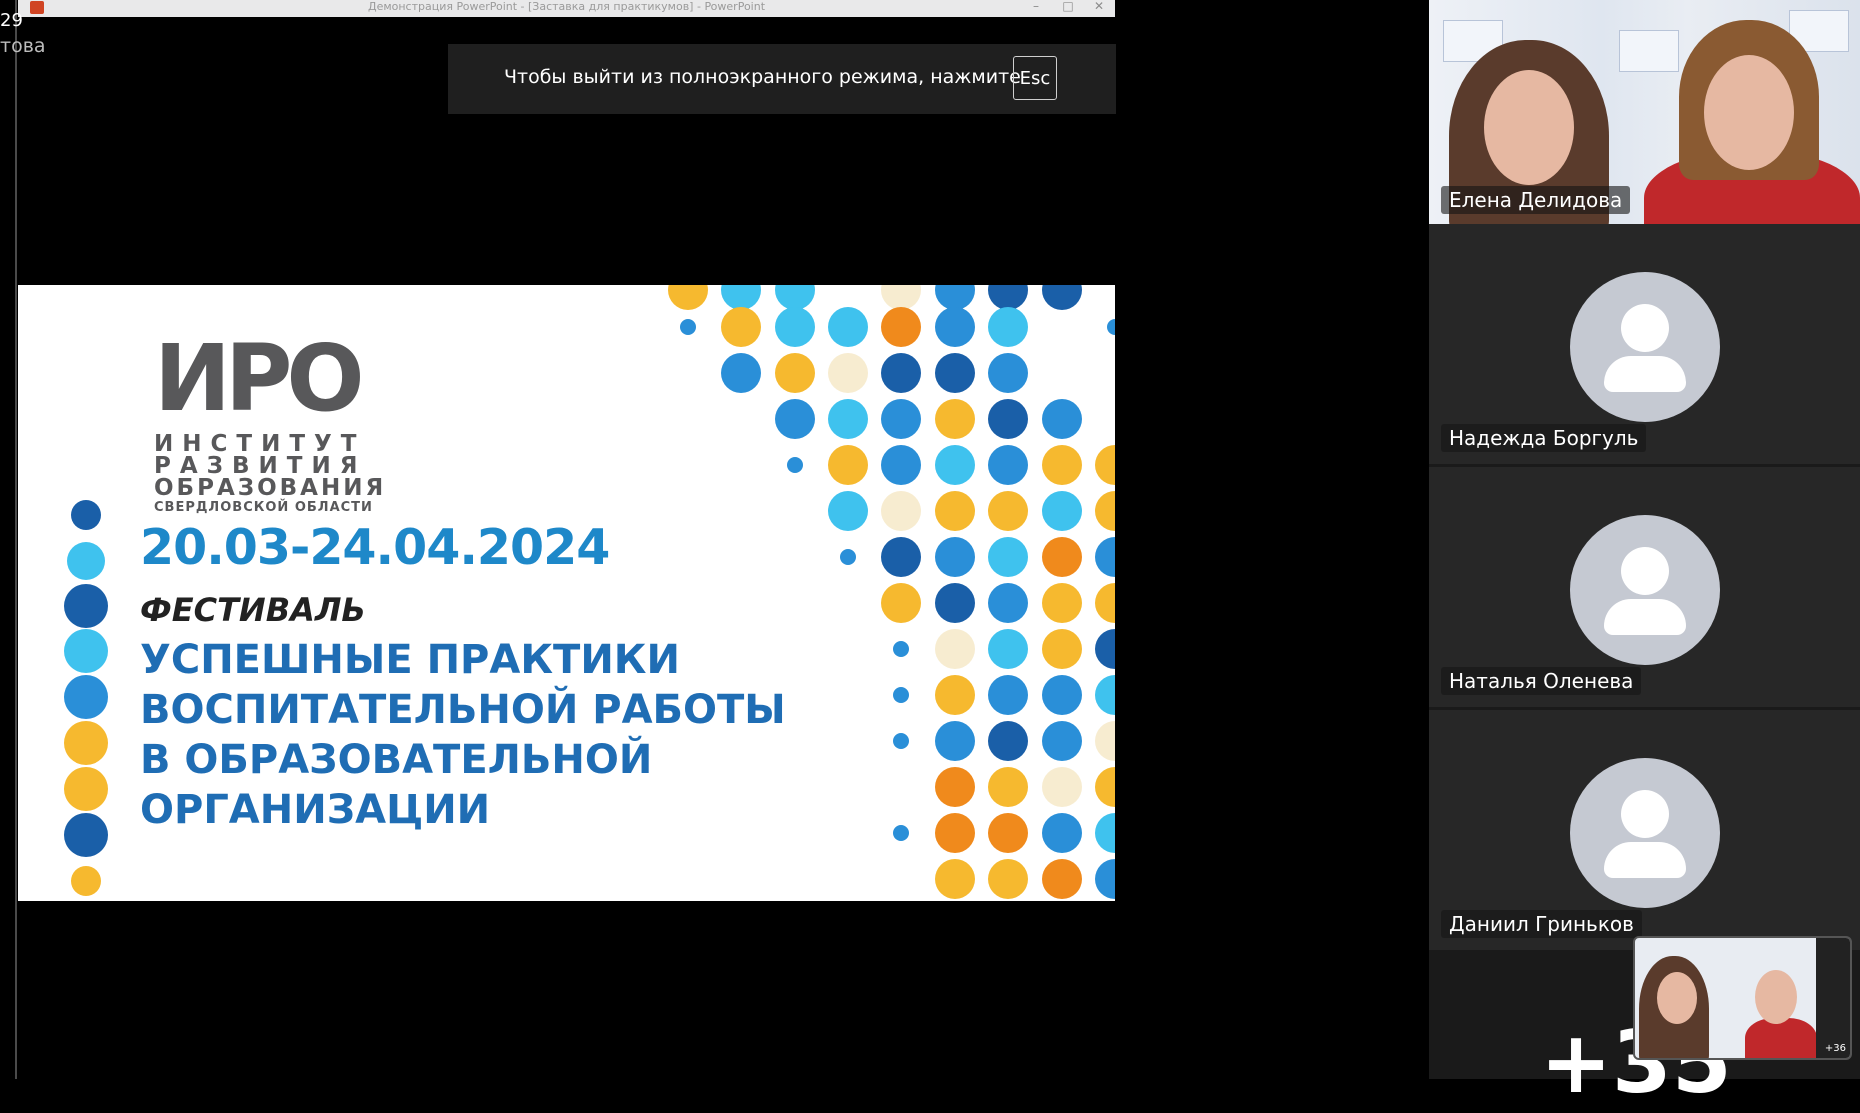 This screenshot has width=1860, height=1113. I want to click on mini-participant-count: +36, so click(1835, 1048).